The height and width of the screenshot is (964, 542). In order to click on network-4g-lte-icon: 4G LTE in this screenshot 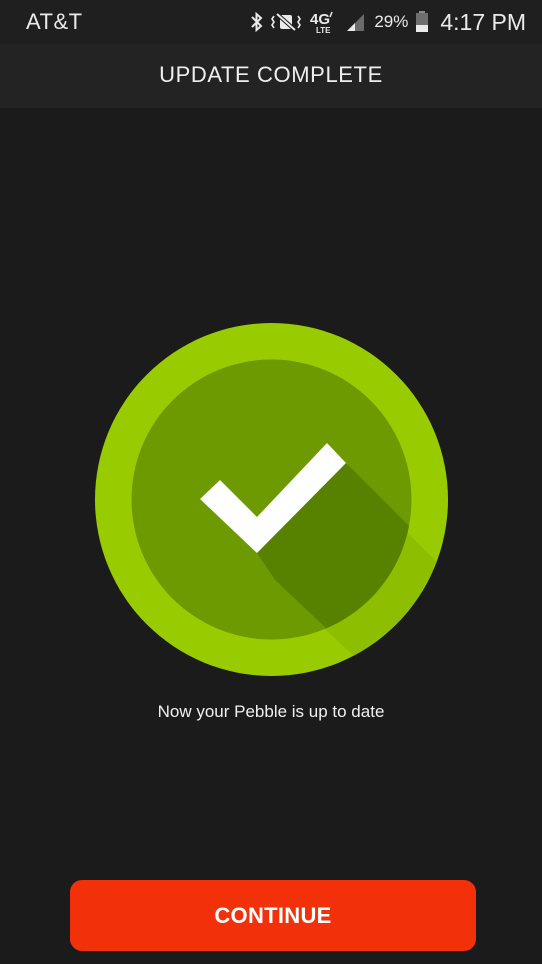, I will do `click(323, 22)`.